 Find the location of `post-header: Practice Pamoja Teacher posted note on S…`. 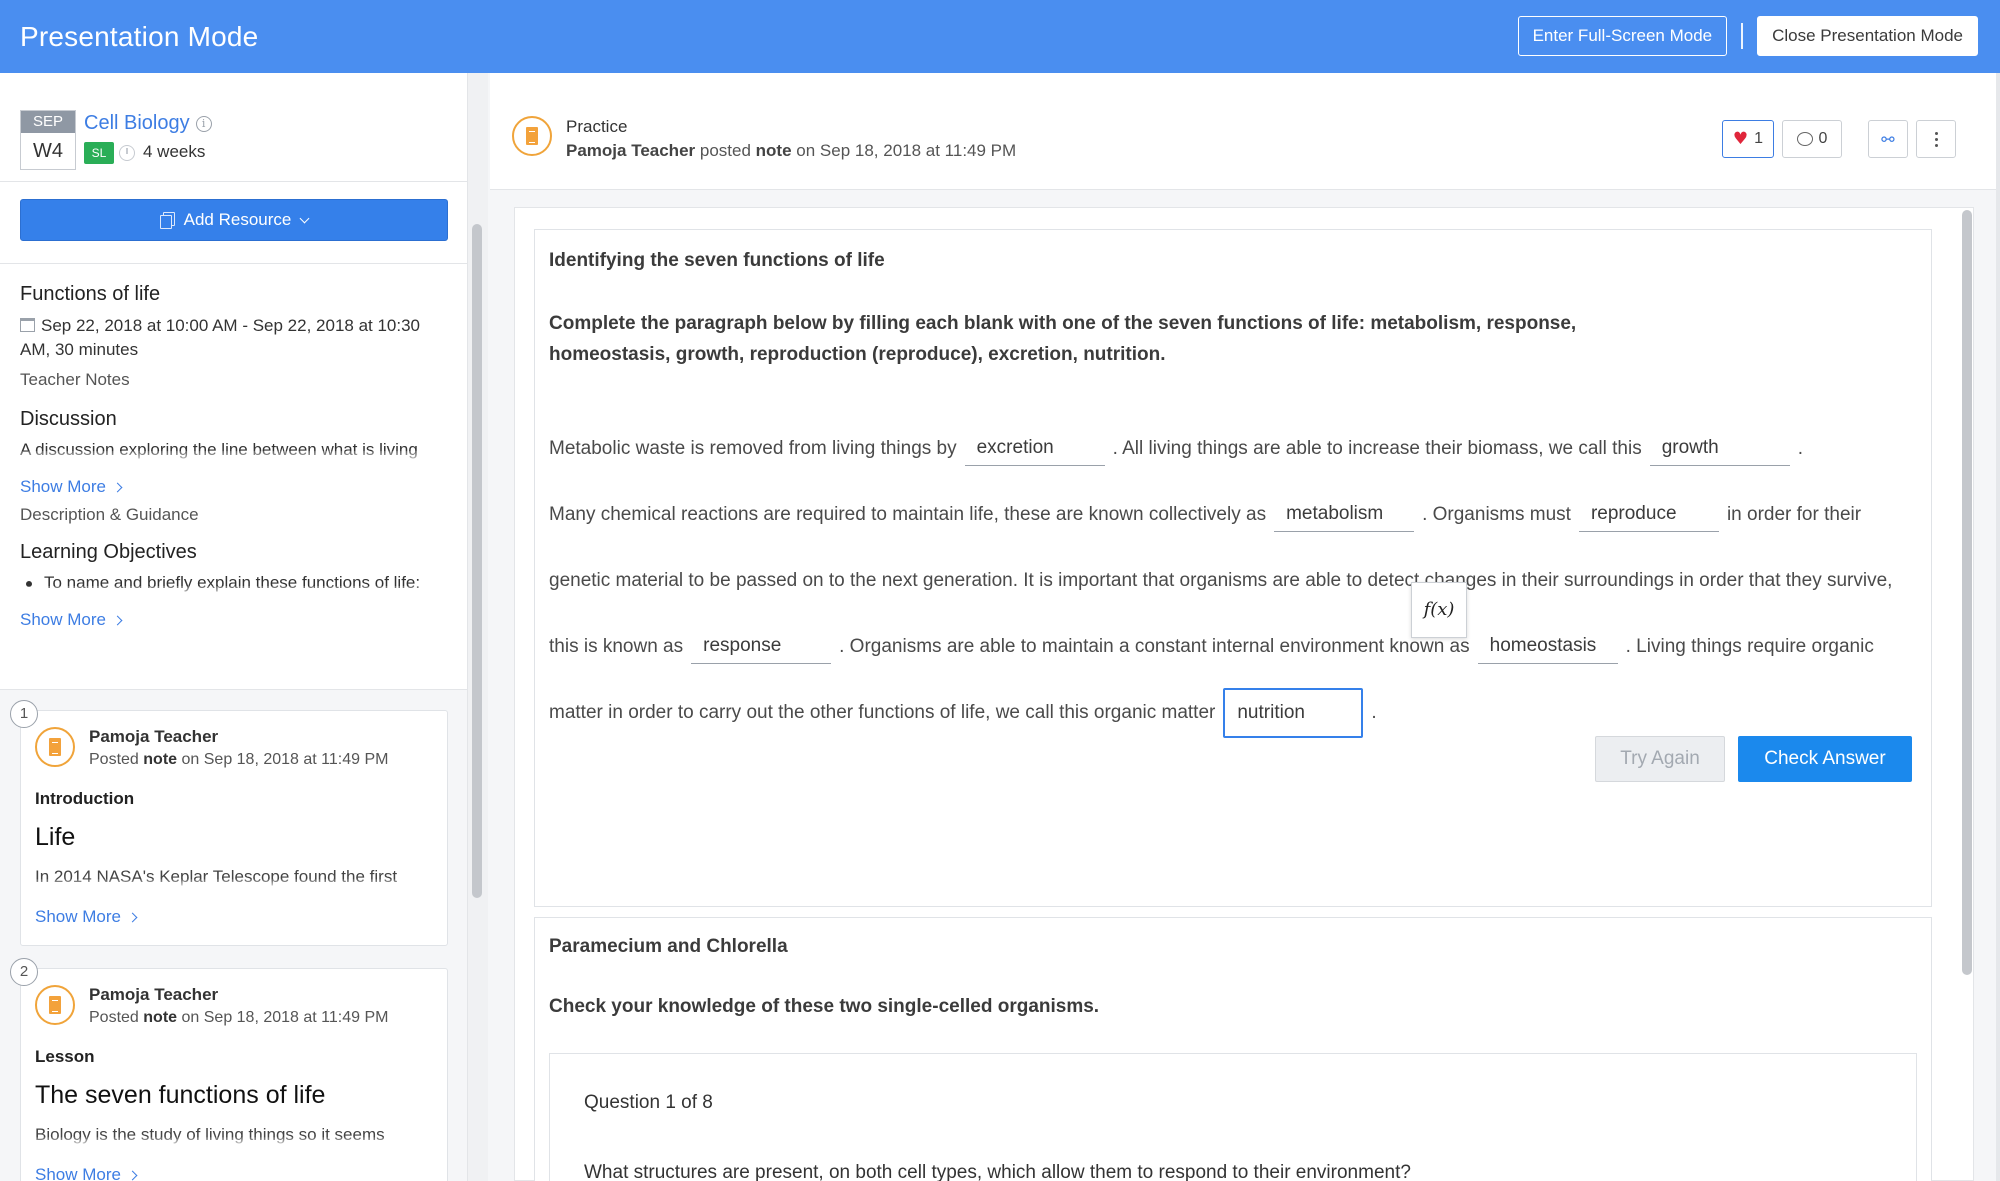

post-header: Practice Pamoja Teacher posted note on S… is located at coordinates (1243, 131).